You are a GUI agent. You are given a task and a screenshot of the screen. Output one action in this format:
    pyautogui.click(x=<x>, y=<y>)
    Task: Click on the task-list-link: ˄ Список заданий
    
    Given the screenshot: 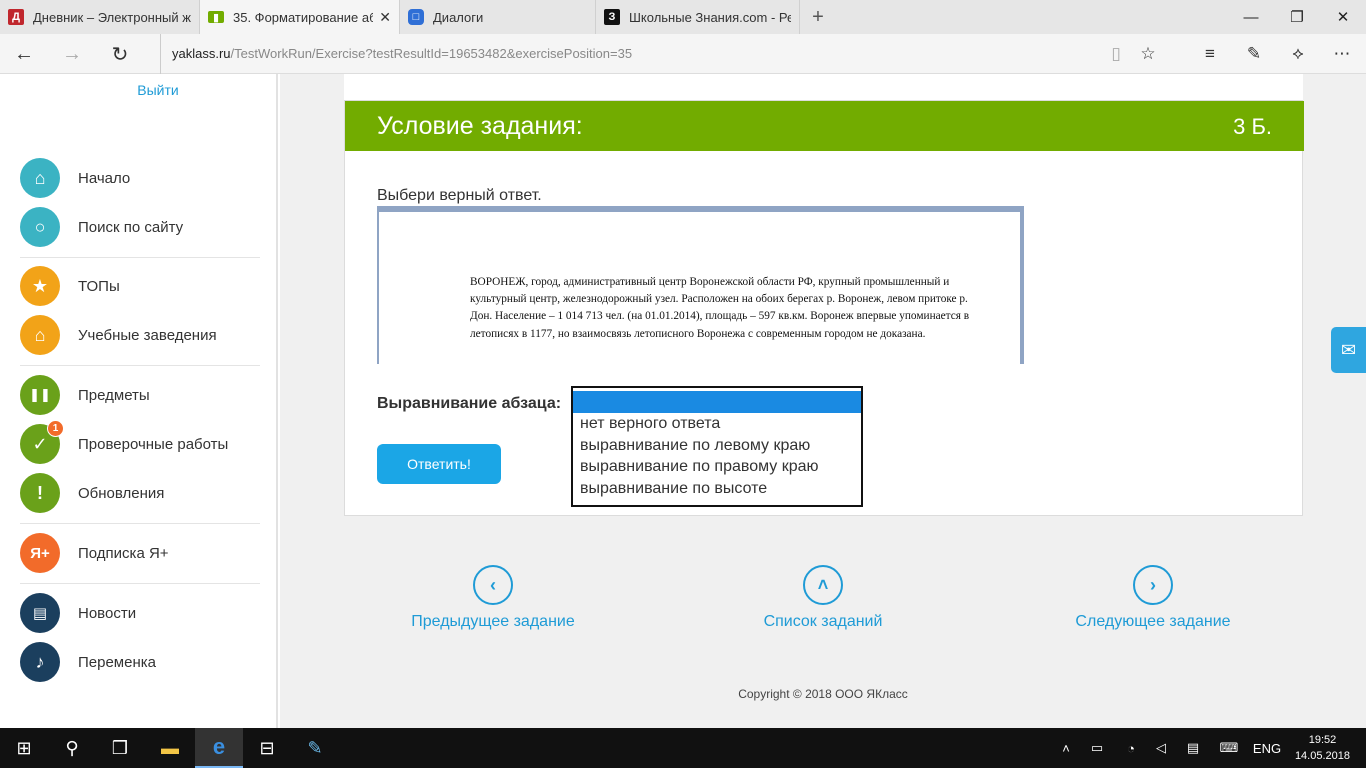 What is the action you would take?
    pyautogui.click(x=823, y=598)
    